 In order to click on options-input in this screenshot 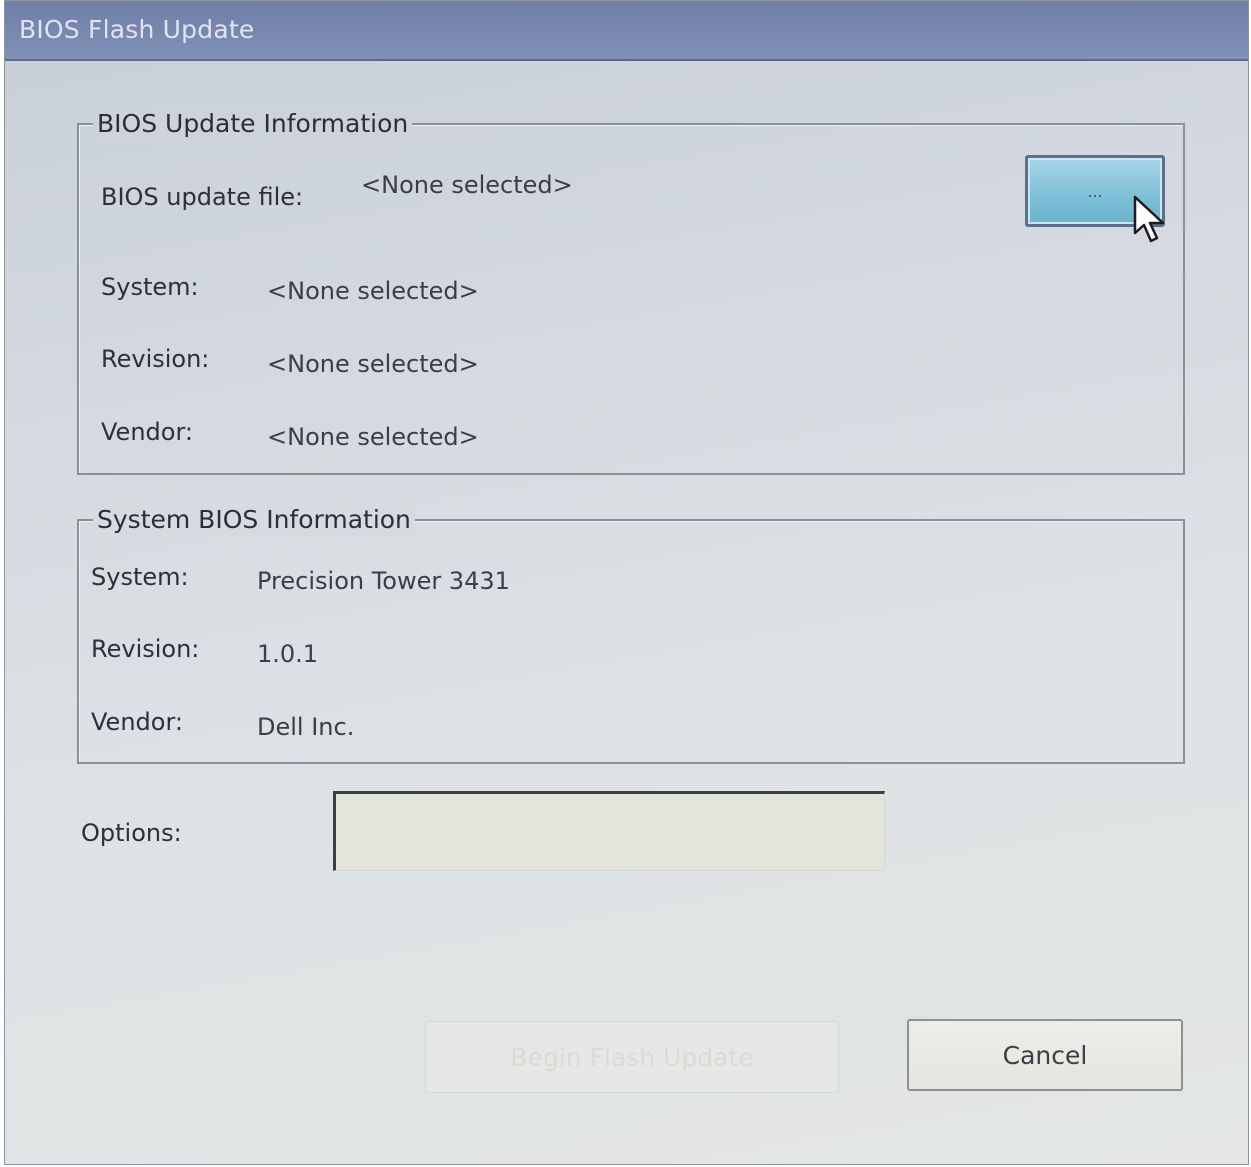, I will do `click(609, 831)`.